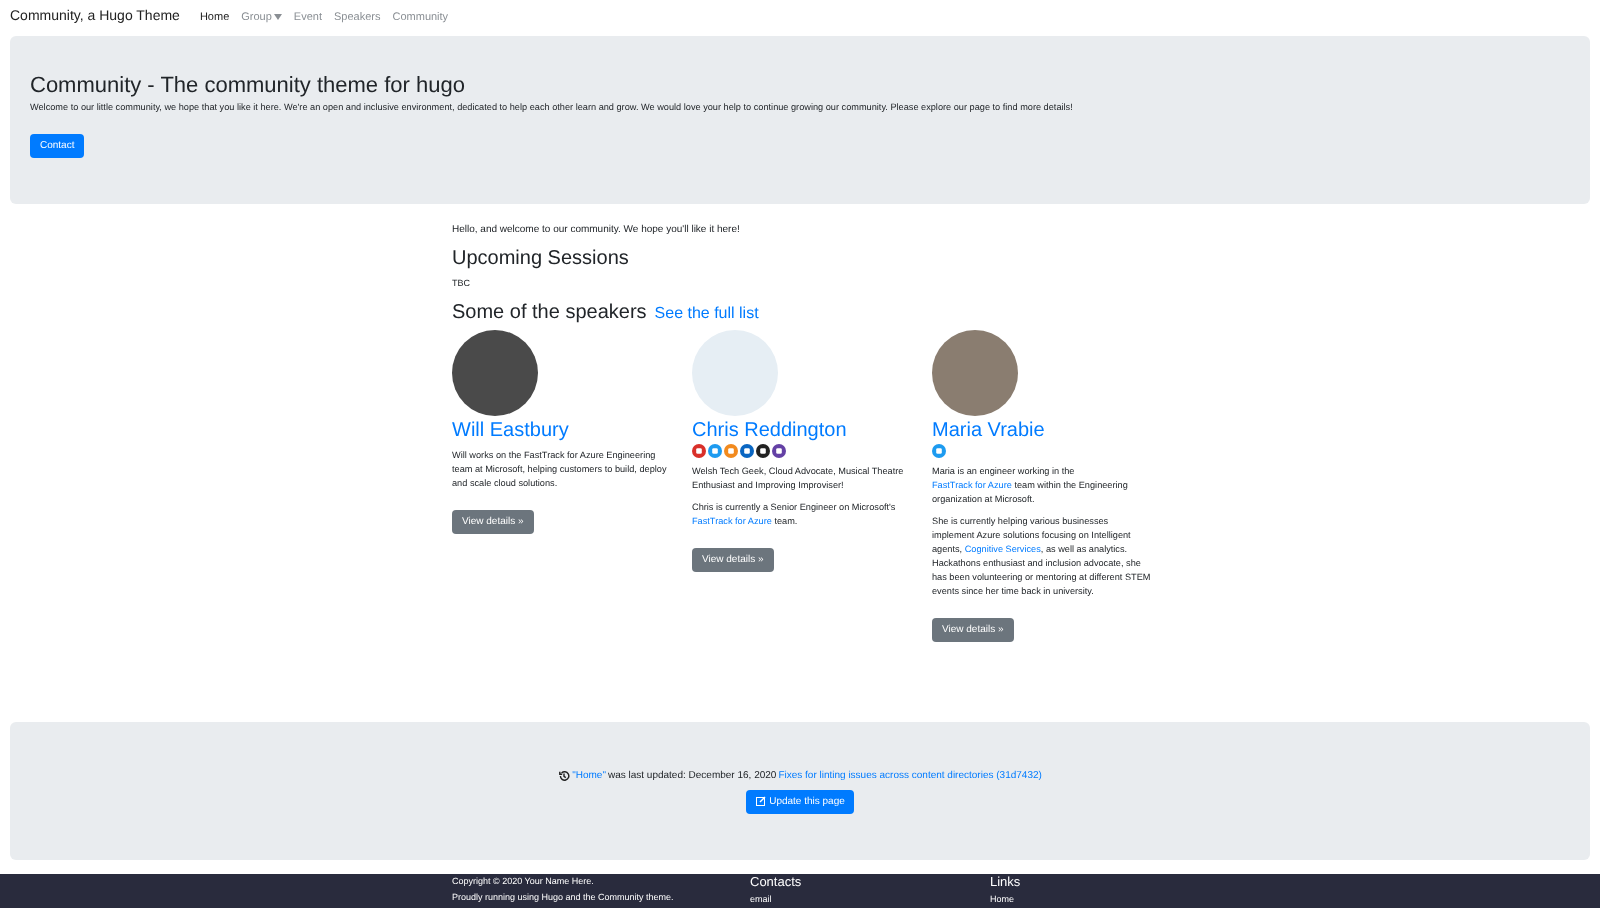 This screenshot has height=908, width=1600. What do you see at coordinates (277, 17) in the screenshot?
I see `caret-icon` at bounding box center [277, 17].